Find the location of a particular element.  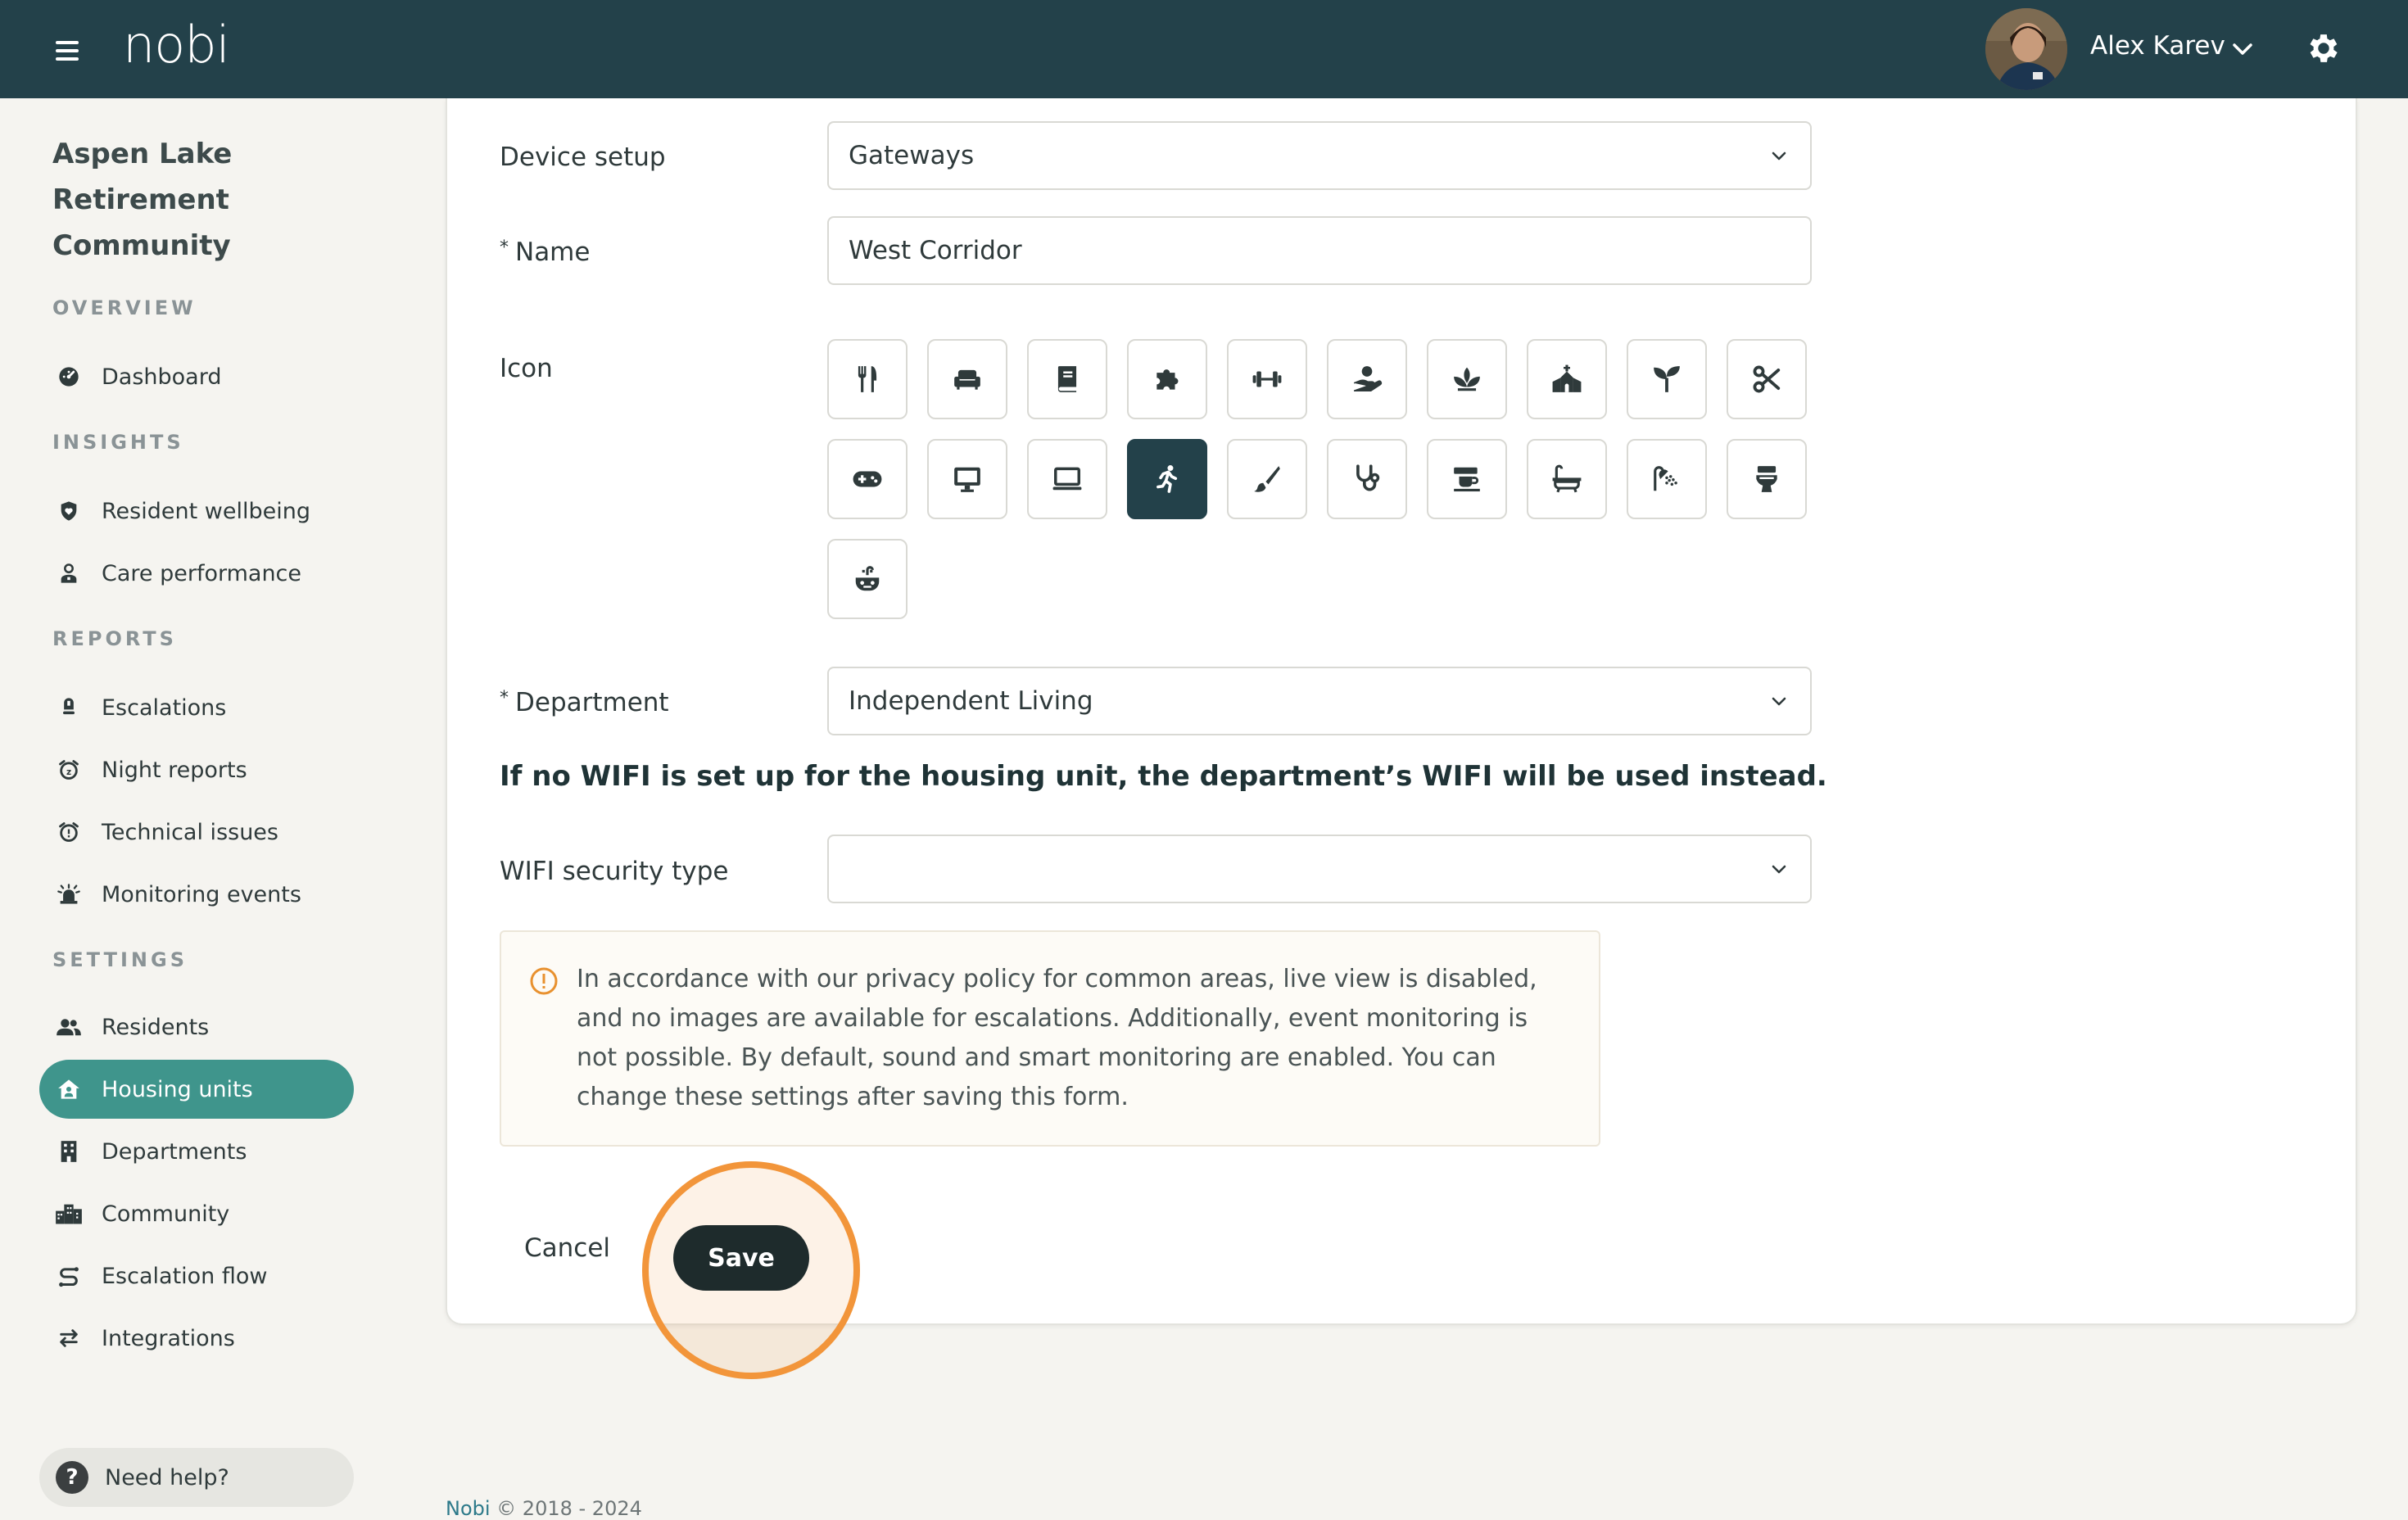

dumbbell-icon is located at coordinates (1267, 379).